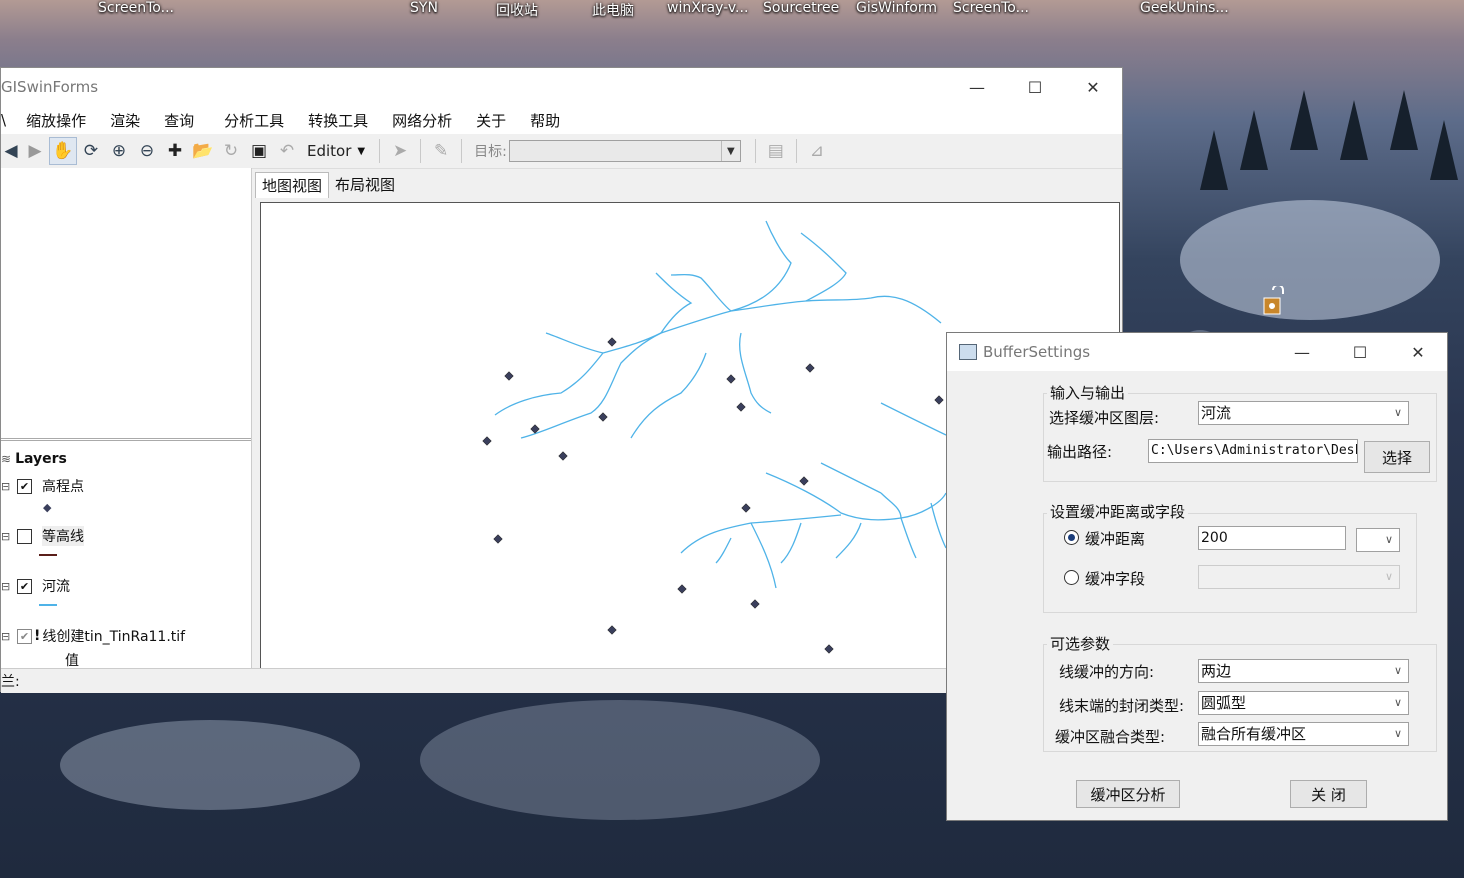 This screenshot has width=1464, height=878. I want to click on chevron-down-icon: ∨, so click(1398, 412).